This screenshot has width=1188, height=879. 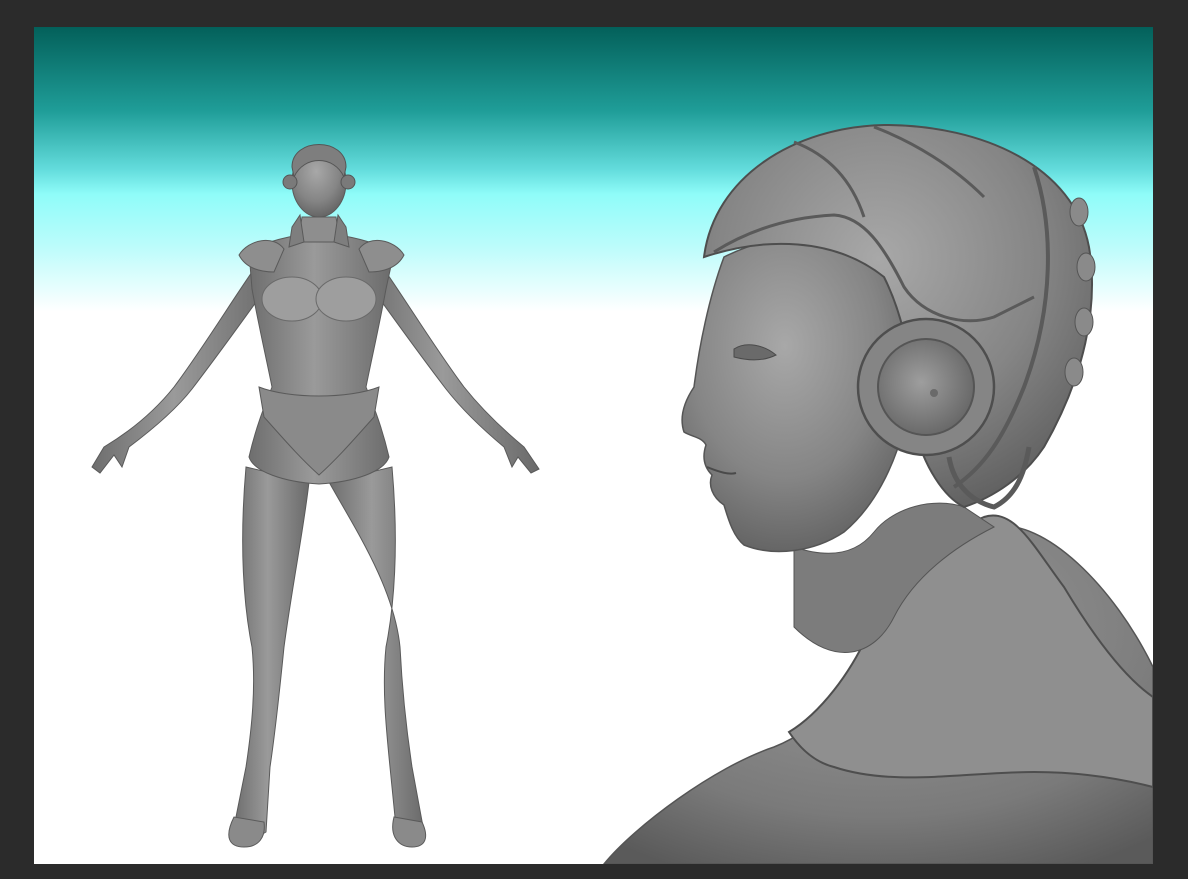 What do you see at coordinates (926, 387) in the screenshot?
I see `headphone-earcup` at bounding box center [926, 387].